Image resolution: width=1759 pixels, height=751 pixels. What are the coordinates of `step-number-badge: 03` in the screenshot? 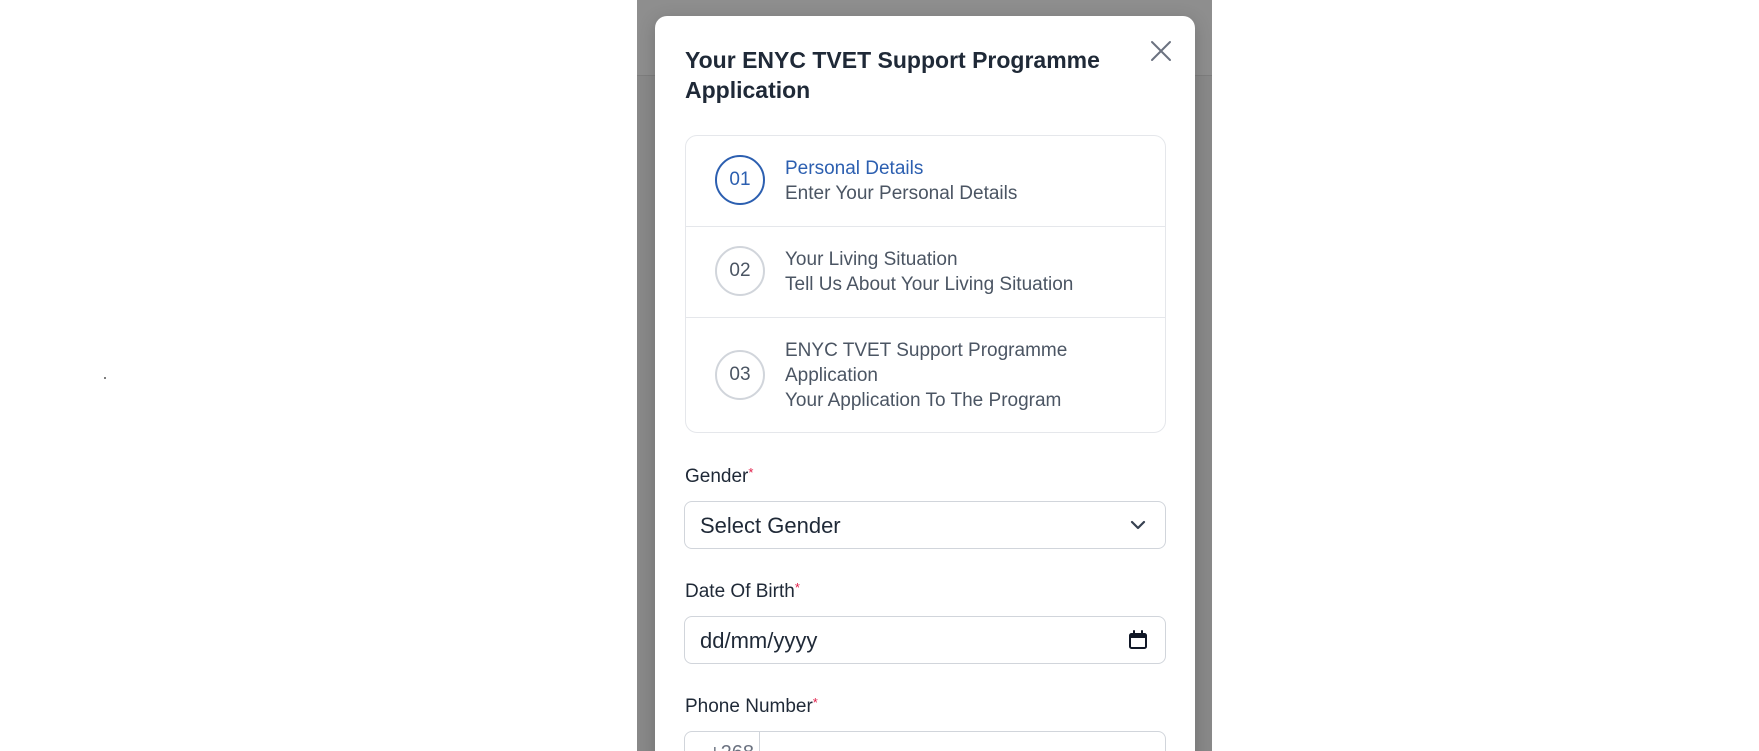 It's located at (740, 375).